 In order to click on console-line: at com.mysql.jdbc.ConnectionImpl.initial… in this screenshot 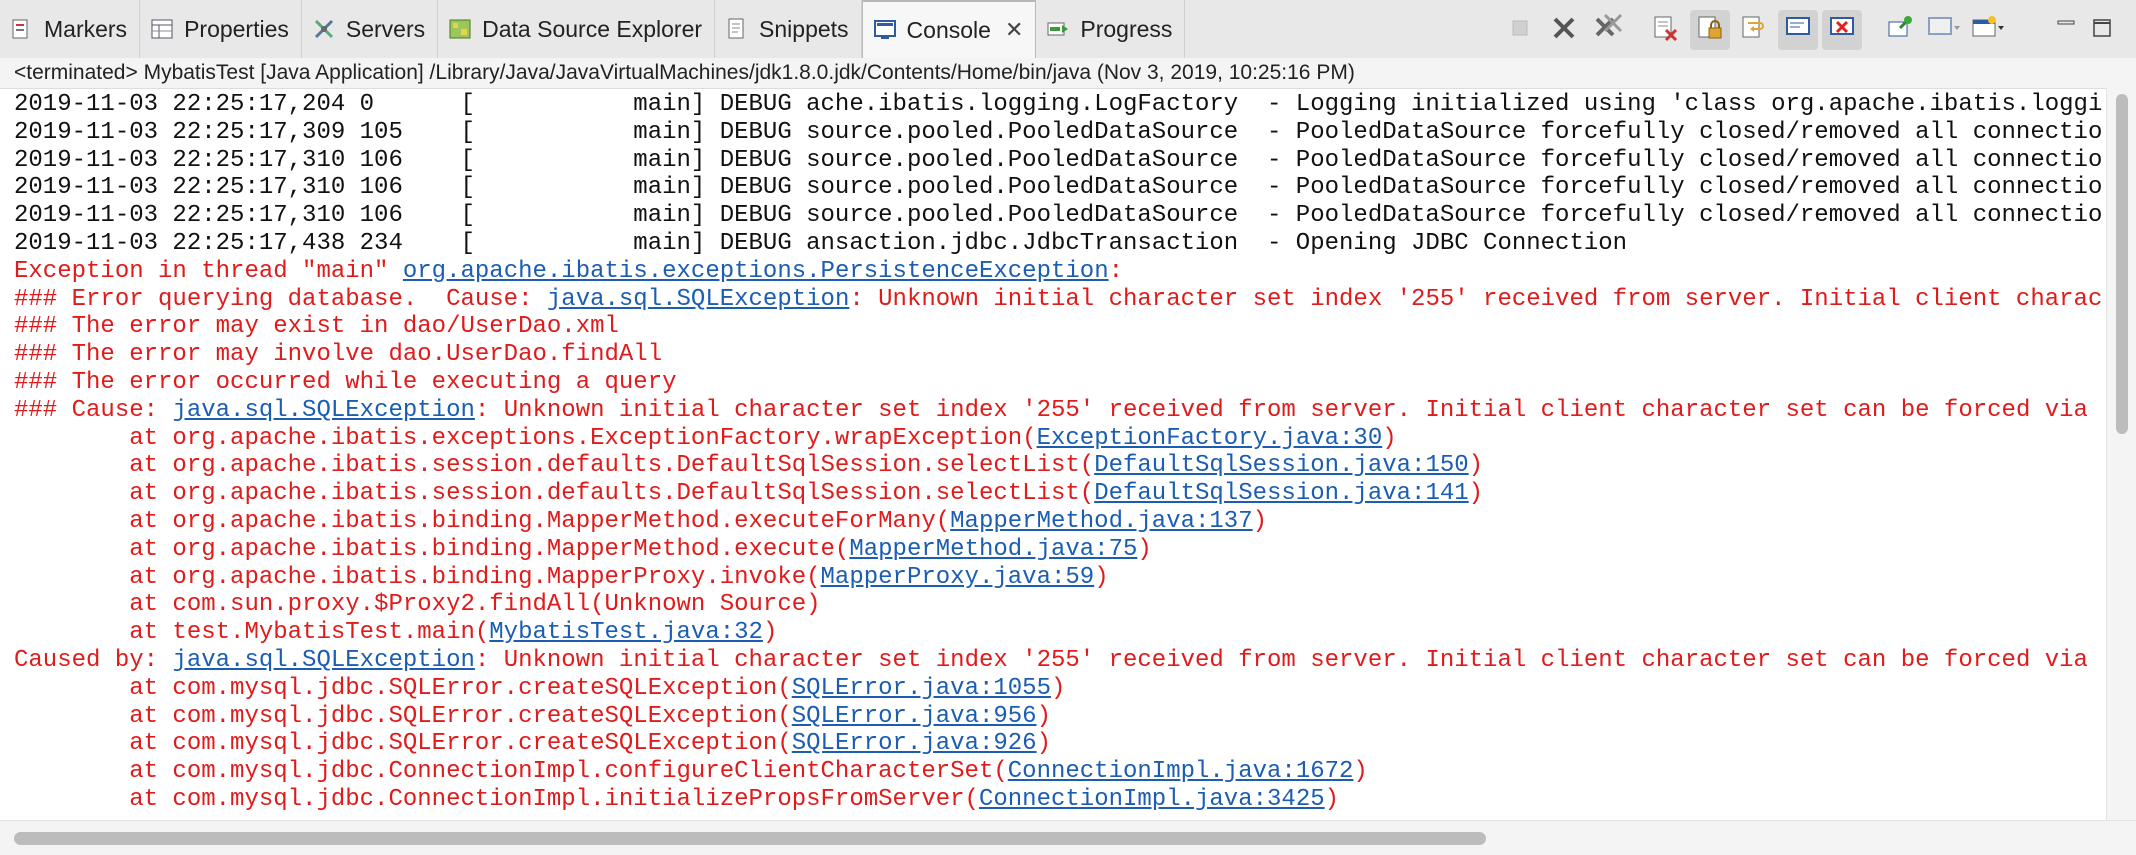, I will do `click(1058, 800)`.